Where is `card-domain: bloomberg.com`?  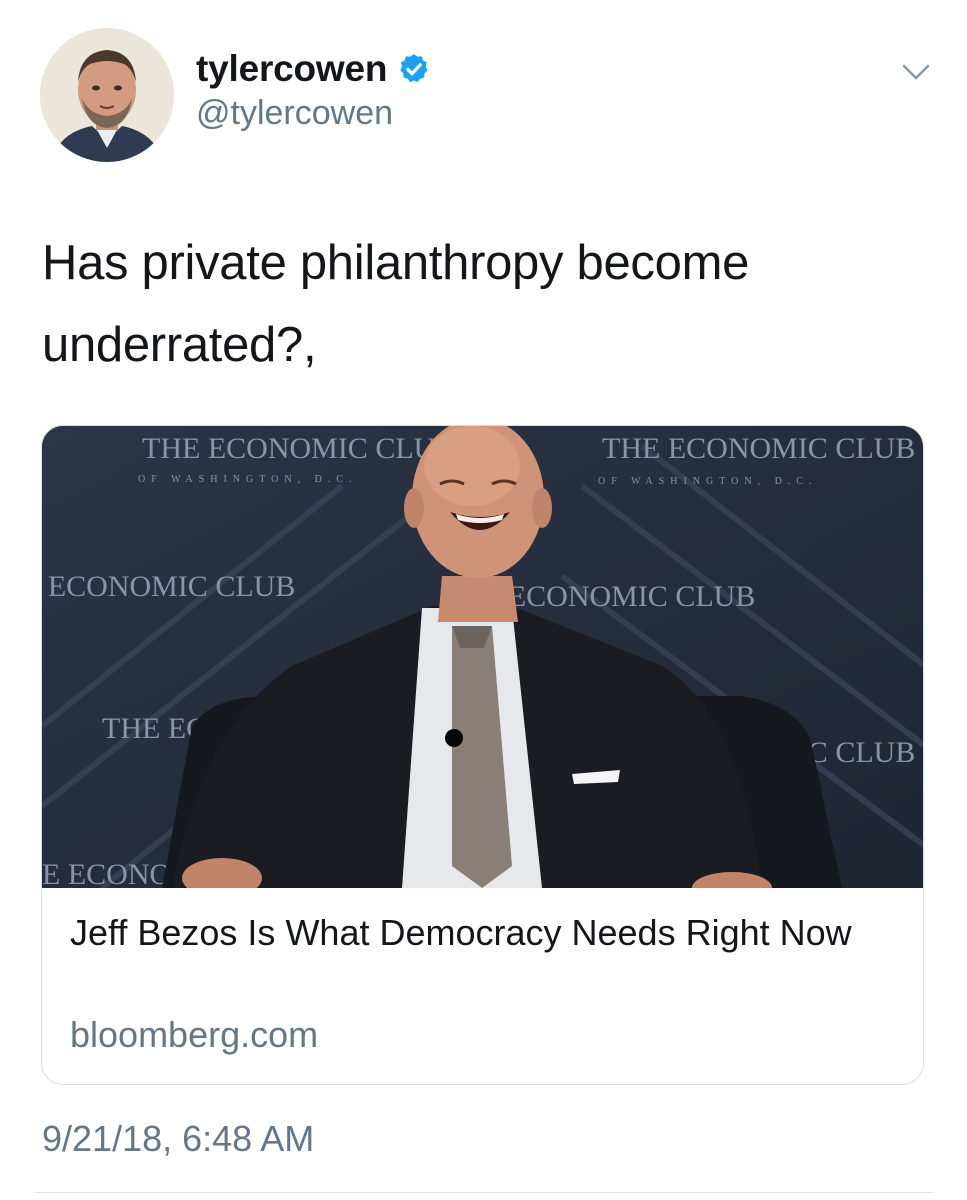 card-domain: bloomberg.com is located at coordinates (194, 1034).